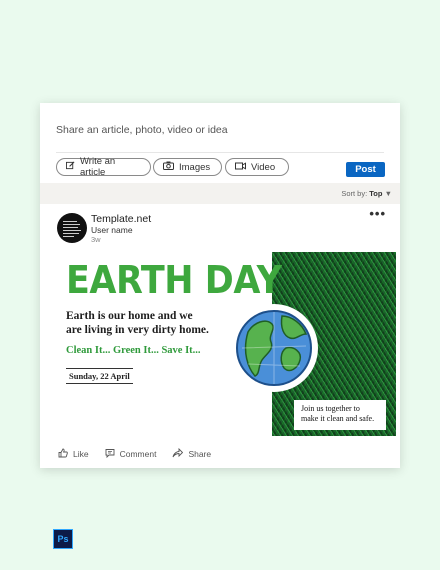 Image resolution: width=440 pixels, height=570 pixels. I want to click on caret-down-icon: ▼, so click(388, 193).